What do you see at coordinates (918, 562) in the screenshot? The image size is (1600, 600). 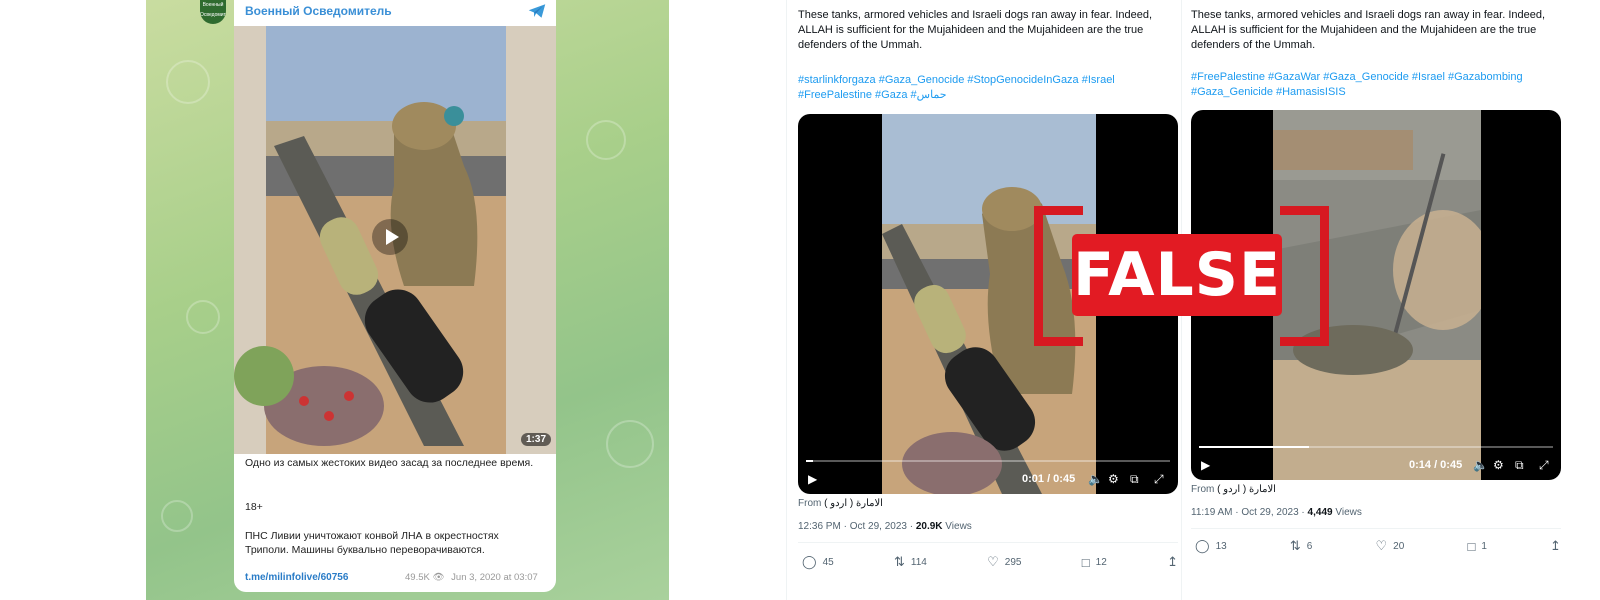 I see `retweet-count: 114` at bounding box center [918, 562].